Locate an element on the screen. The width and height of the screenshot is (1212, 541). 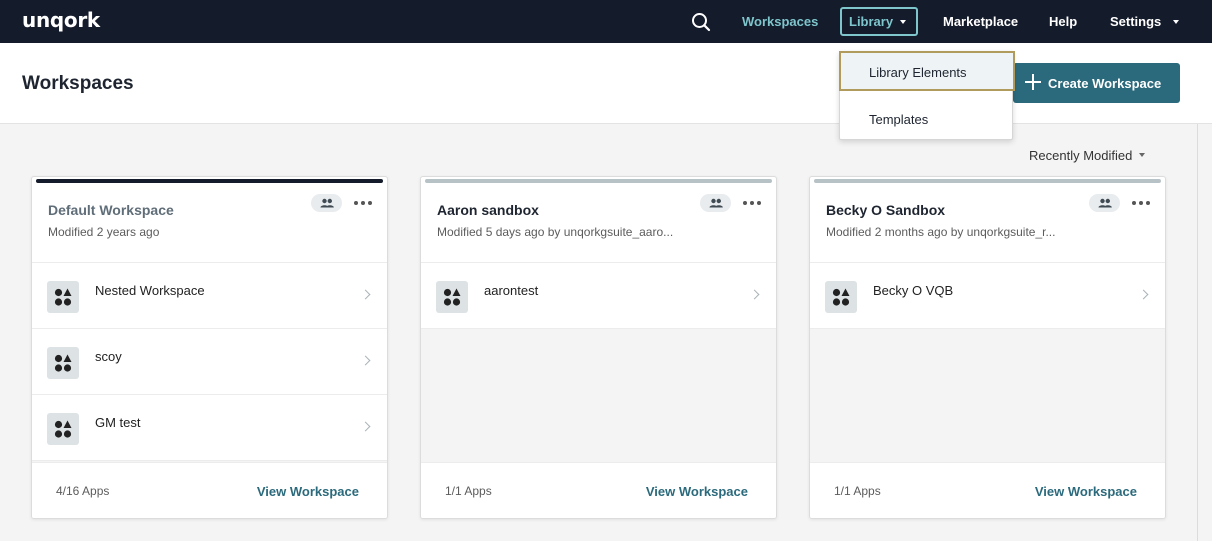
page-header: Workspaces Create Workspace is located at coordinates (606, 83).